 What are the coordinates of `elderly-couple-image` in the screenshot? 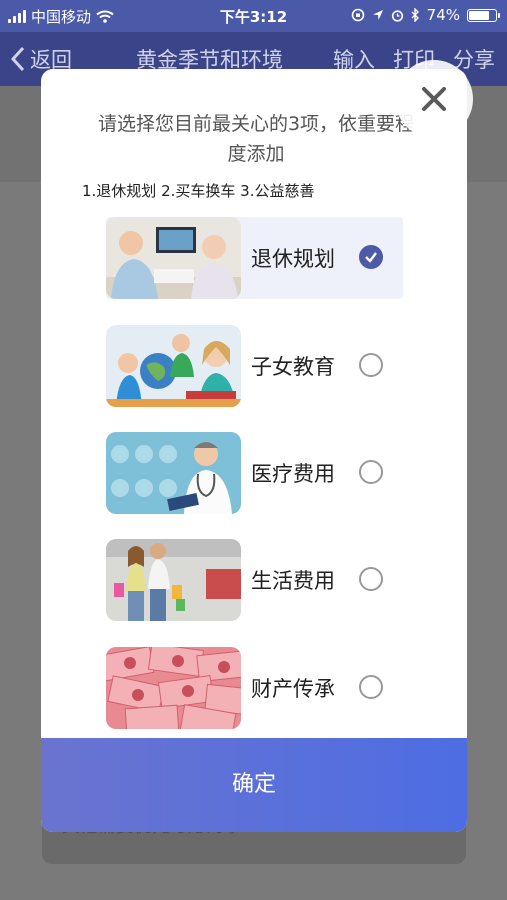 It's located at (173, 258).